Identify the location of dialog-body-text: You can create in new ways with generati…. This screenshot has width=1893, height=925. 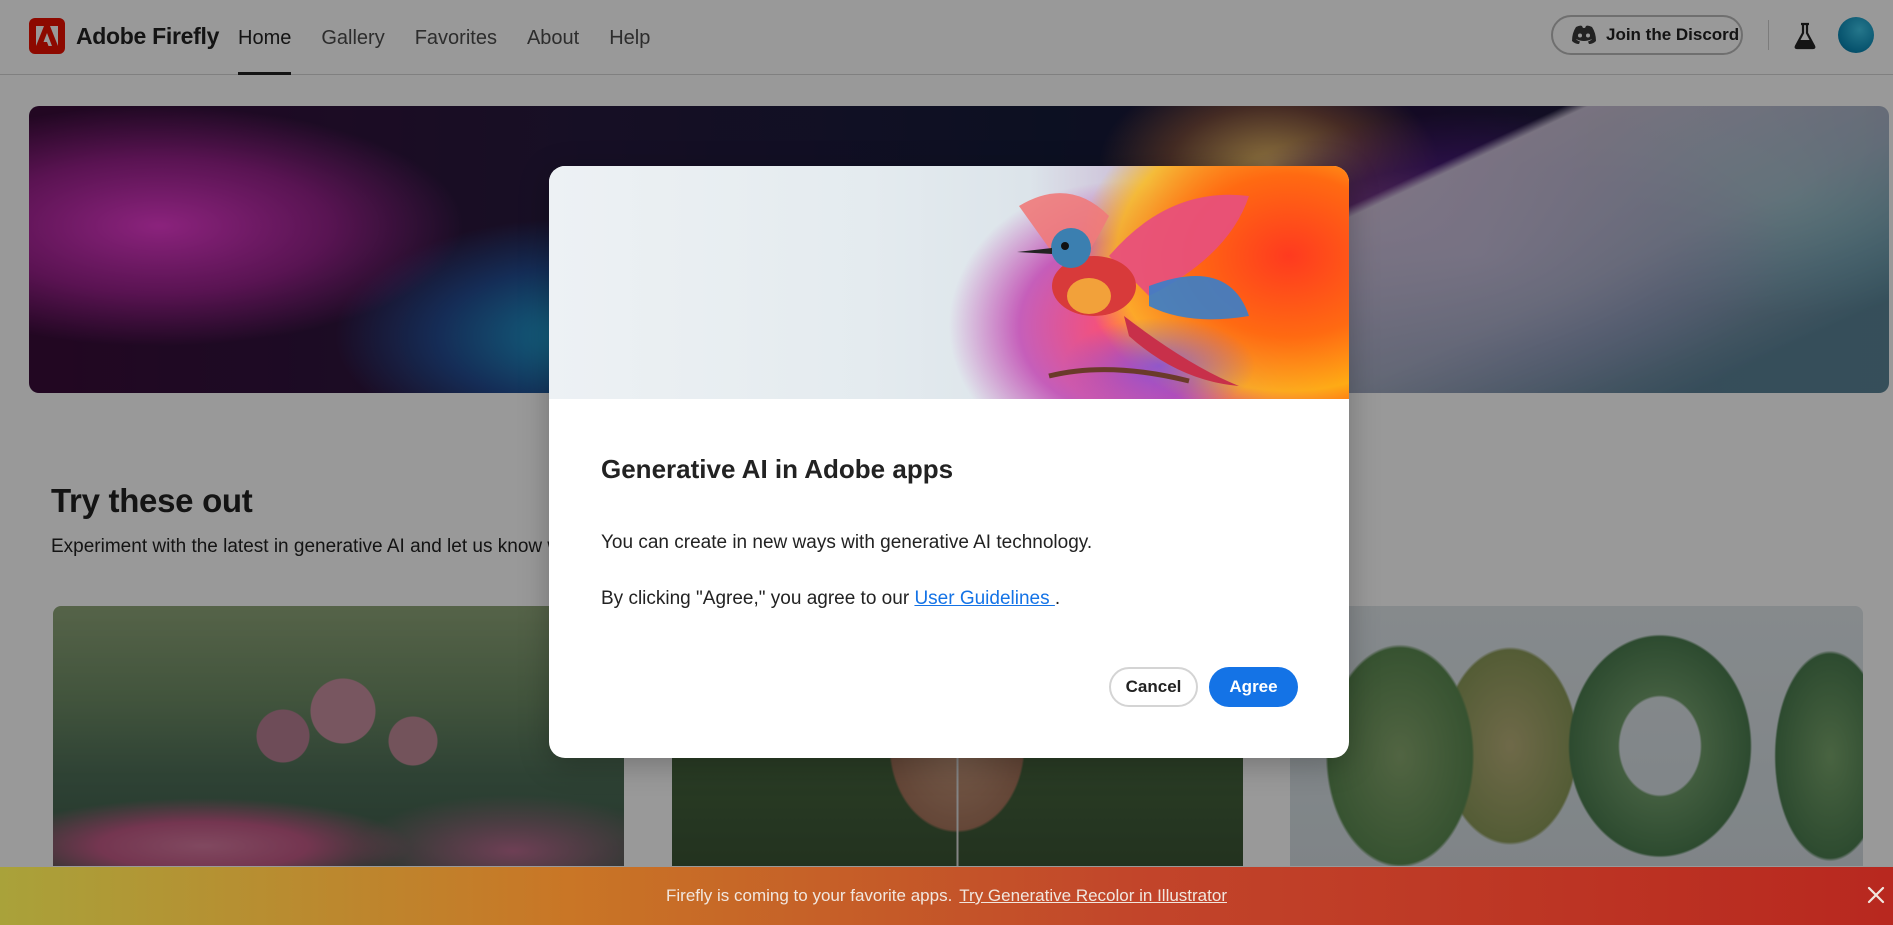
(847, 542).